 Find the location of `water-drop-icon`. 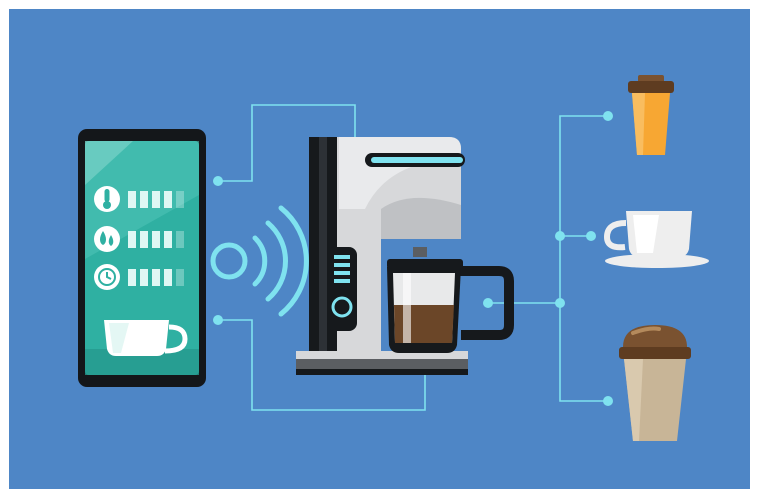

water-drop-icon is located at coordinates (107, 239).